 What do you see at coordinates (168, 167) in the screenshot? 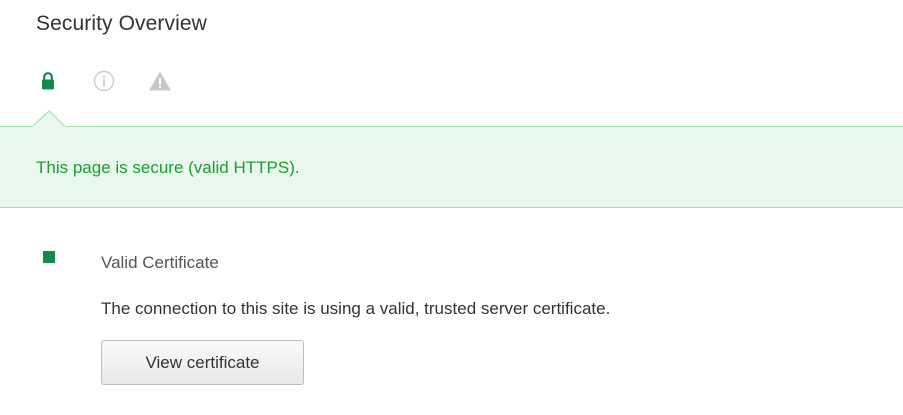
I see `security-summary-text: This page is secure (valid HTTPS).` at bounding box center [168, 167].